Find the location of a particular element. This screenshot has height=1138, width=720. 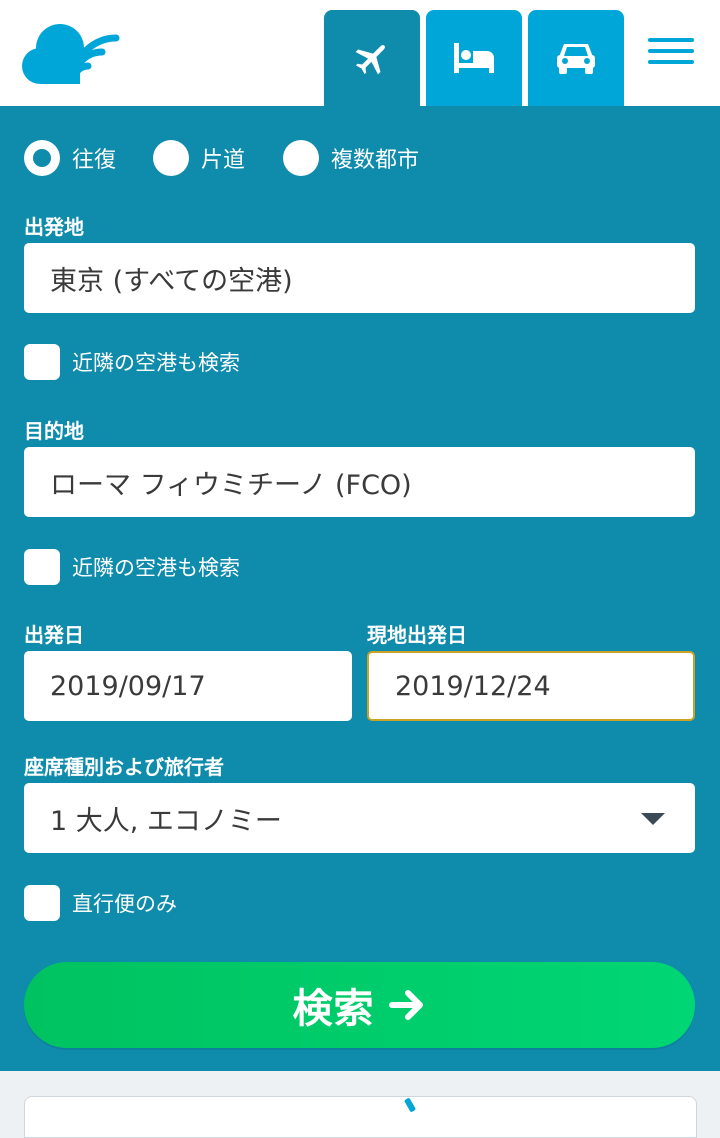

tab-flights is located at coordinates (372, 58).